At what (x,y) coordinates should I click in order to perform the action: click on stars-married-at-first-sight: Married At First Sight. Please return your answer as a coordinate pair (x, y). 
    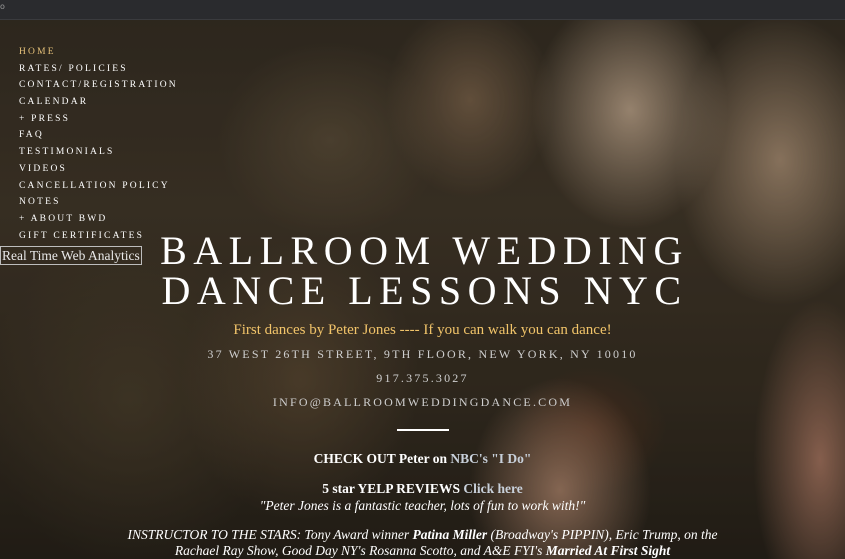
    Looking at the image, I should click on (608, 550).